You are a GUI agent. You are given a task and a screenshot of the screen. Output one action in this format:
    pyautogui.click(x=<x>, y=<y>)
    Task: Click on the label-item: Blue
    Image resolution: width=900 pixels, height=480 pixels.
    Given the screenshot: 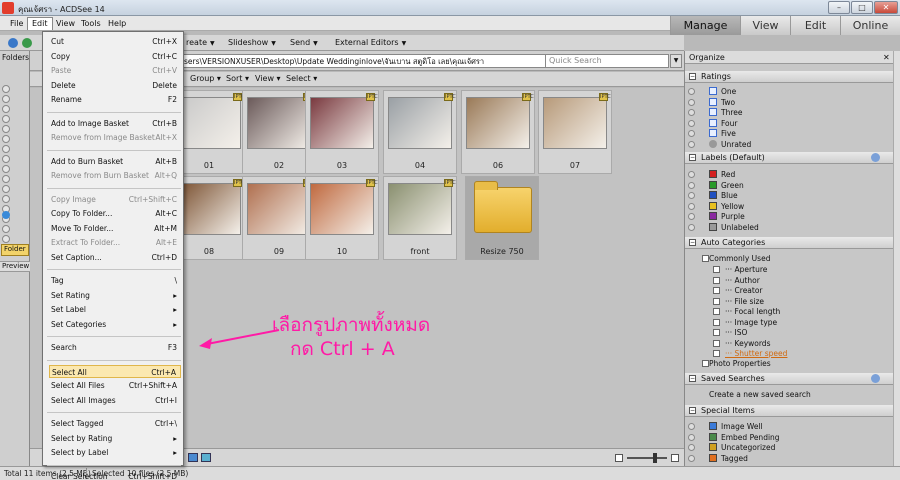 What is the action you would take?
    pyautogui.click(x=723, y=195)
    